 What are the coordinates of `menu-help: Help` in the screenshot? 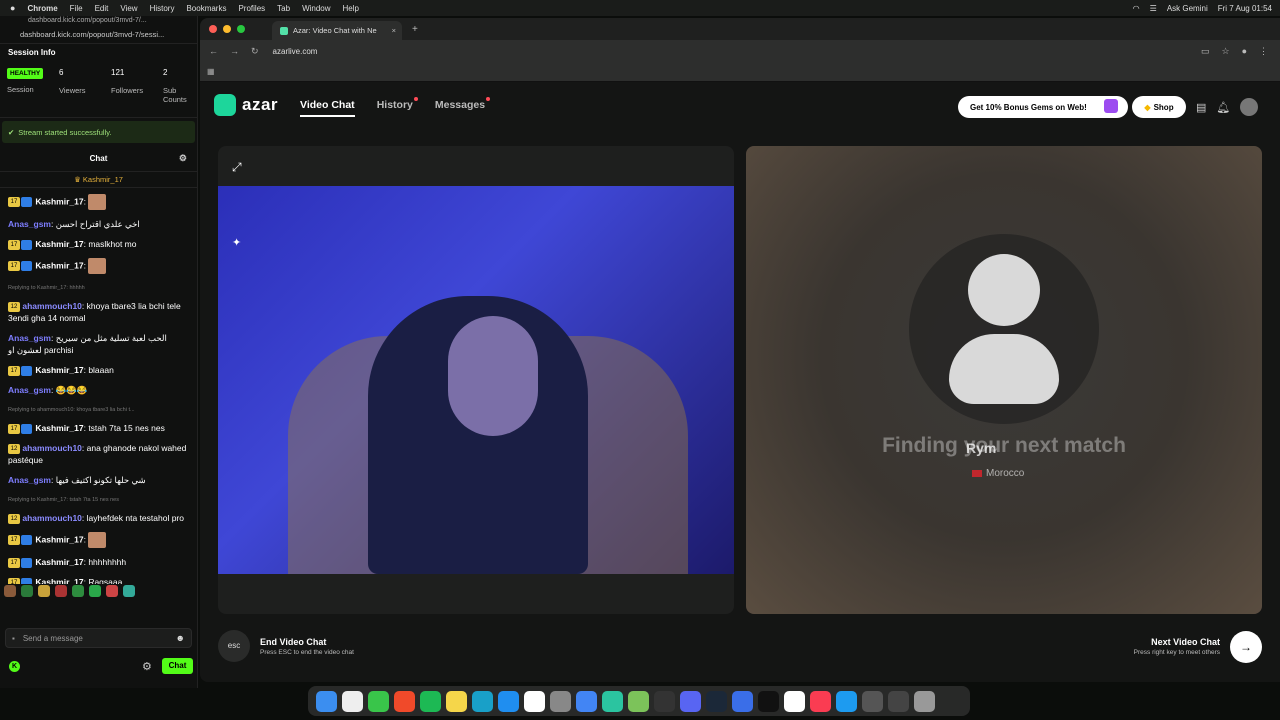 It's located at (351, 8).